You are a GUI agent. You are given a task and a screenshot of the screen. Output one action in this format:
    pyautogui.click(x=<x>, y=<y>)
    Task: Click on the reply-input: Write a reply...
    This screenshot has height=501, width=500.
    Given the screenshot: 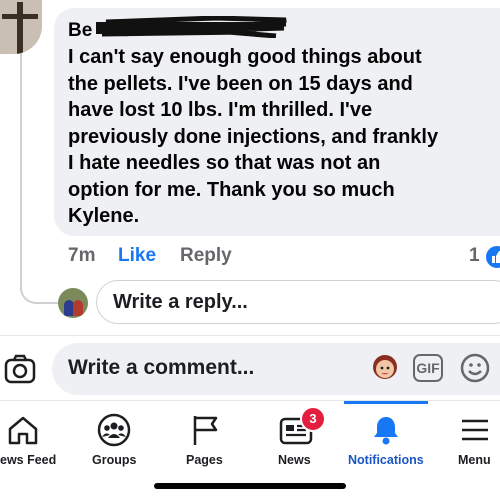 What is the action you would take?
    pyautogui.click(x=298, y=302)
    